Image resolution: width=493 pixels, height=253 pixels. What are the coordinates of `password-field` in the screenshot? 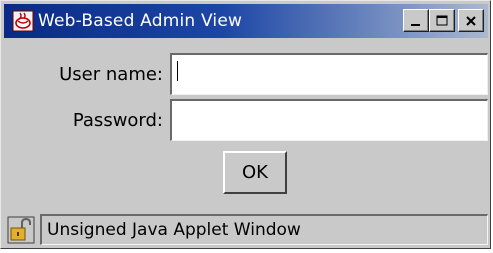 It's located at (329, 120).